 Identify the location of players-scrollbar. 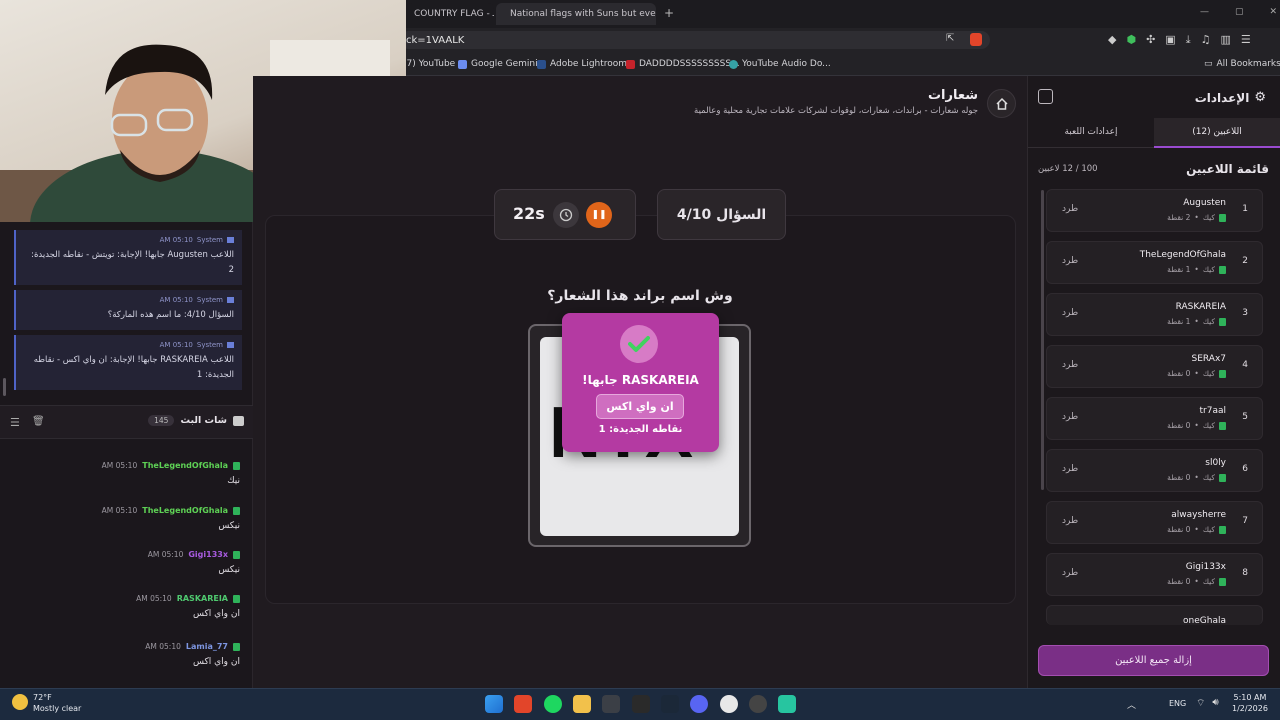
(1042, 340).